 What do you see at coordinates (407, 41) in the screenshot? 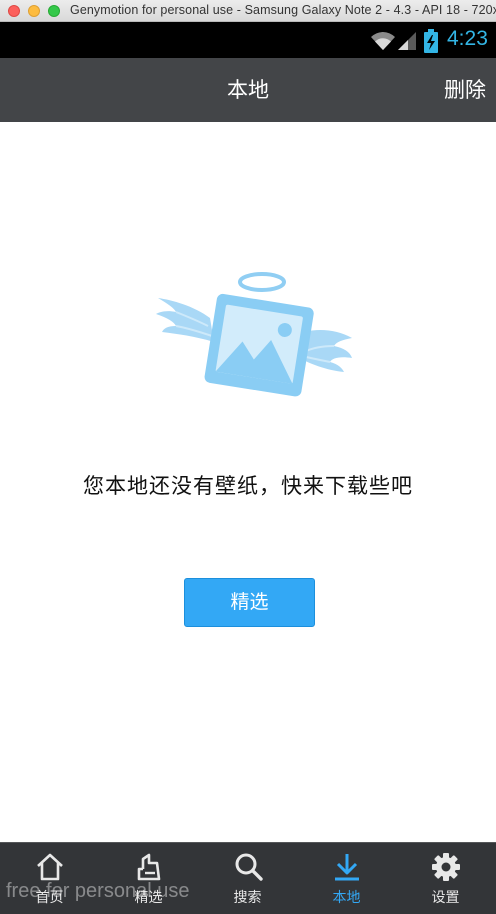
I see `signal-icon` at bounding box center [407, 41].